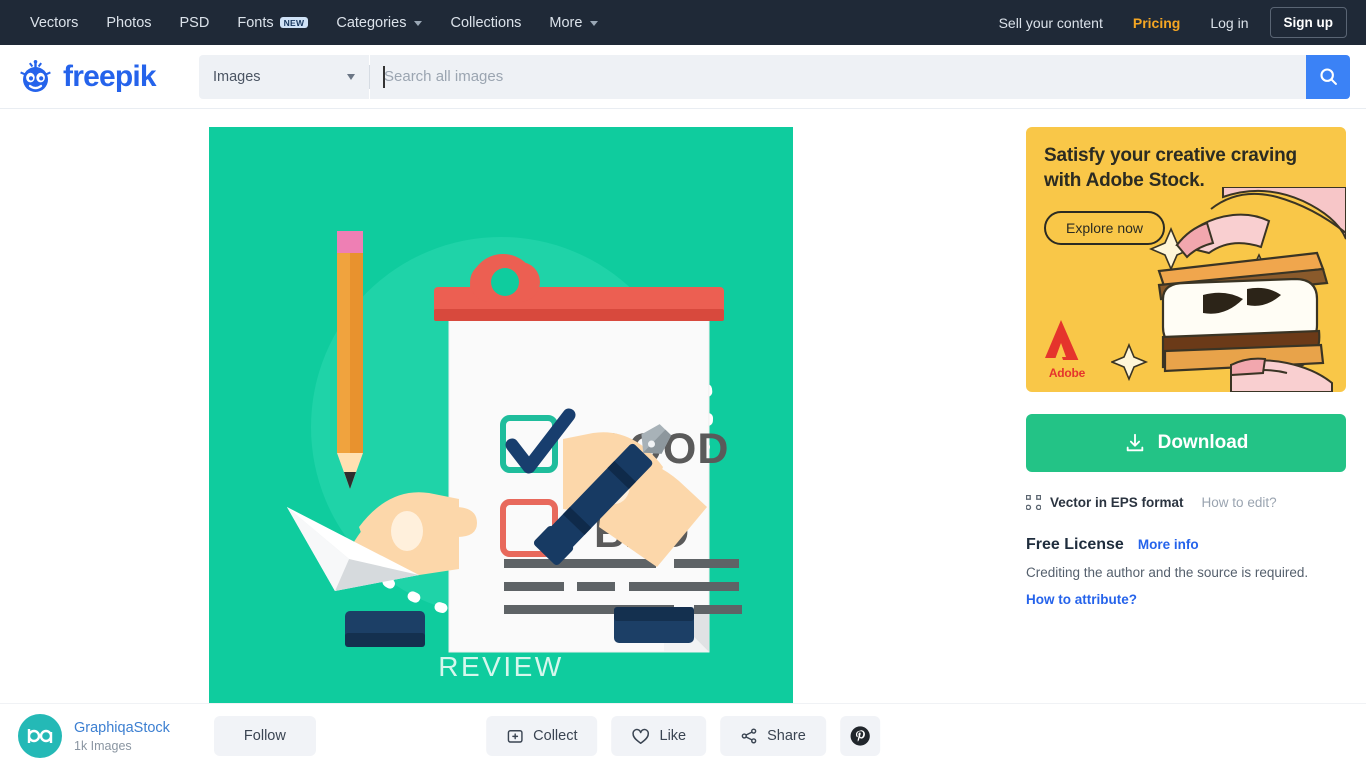  I want to click on collect-button: Collect, so click(542, 736).